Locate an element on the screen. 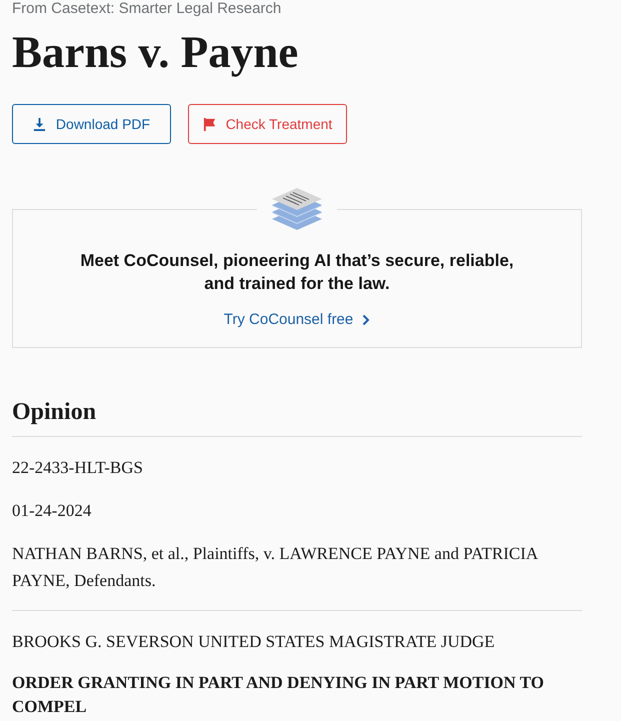  order-heading: ORDER GRANTING IN PART AND DENYING IN PART MOTION TO COMPEL is located at coordinates (279, 695).